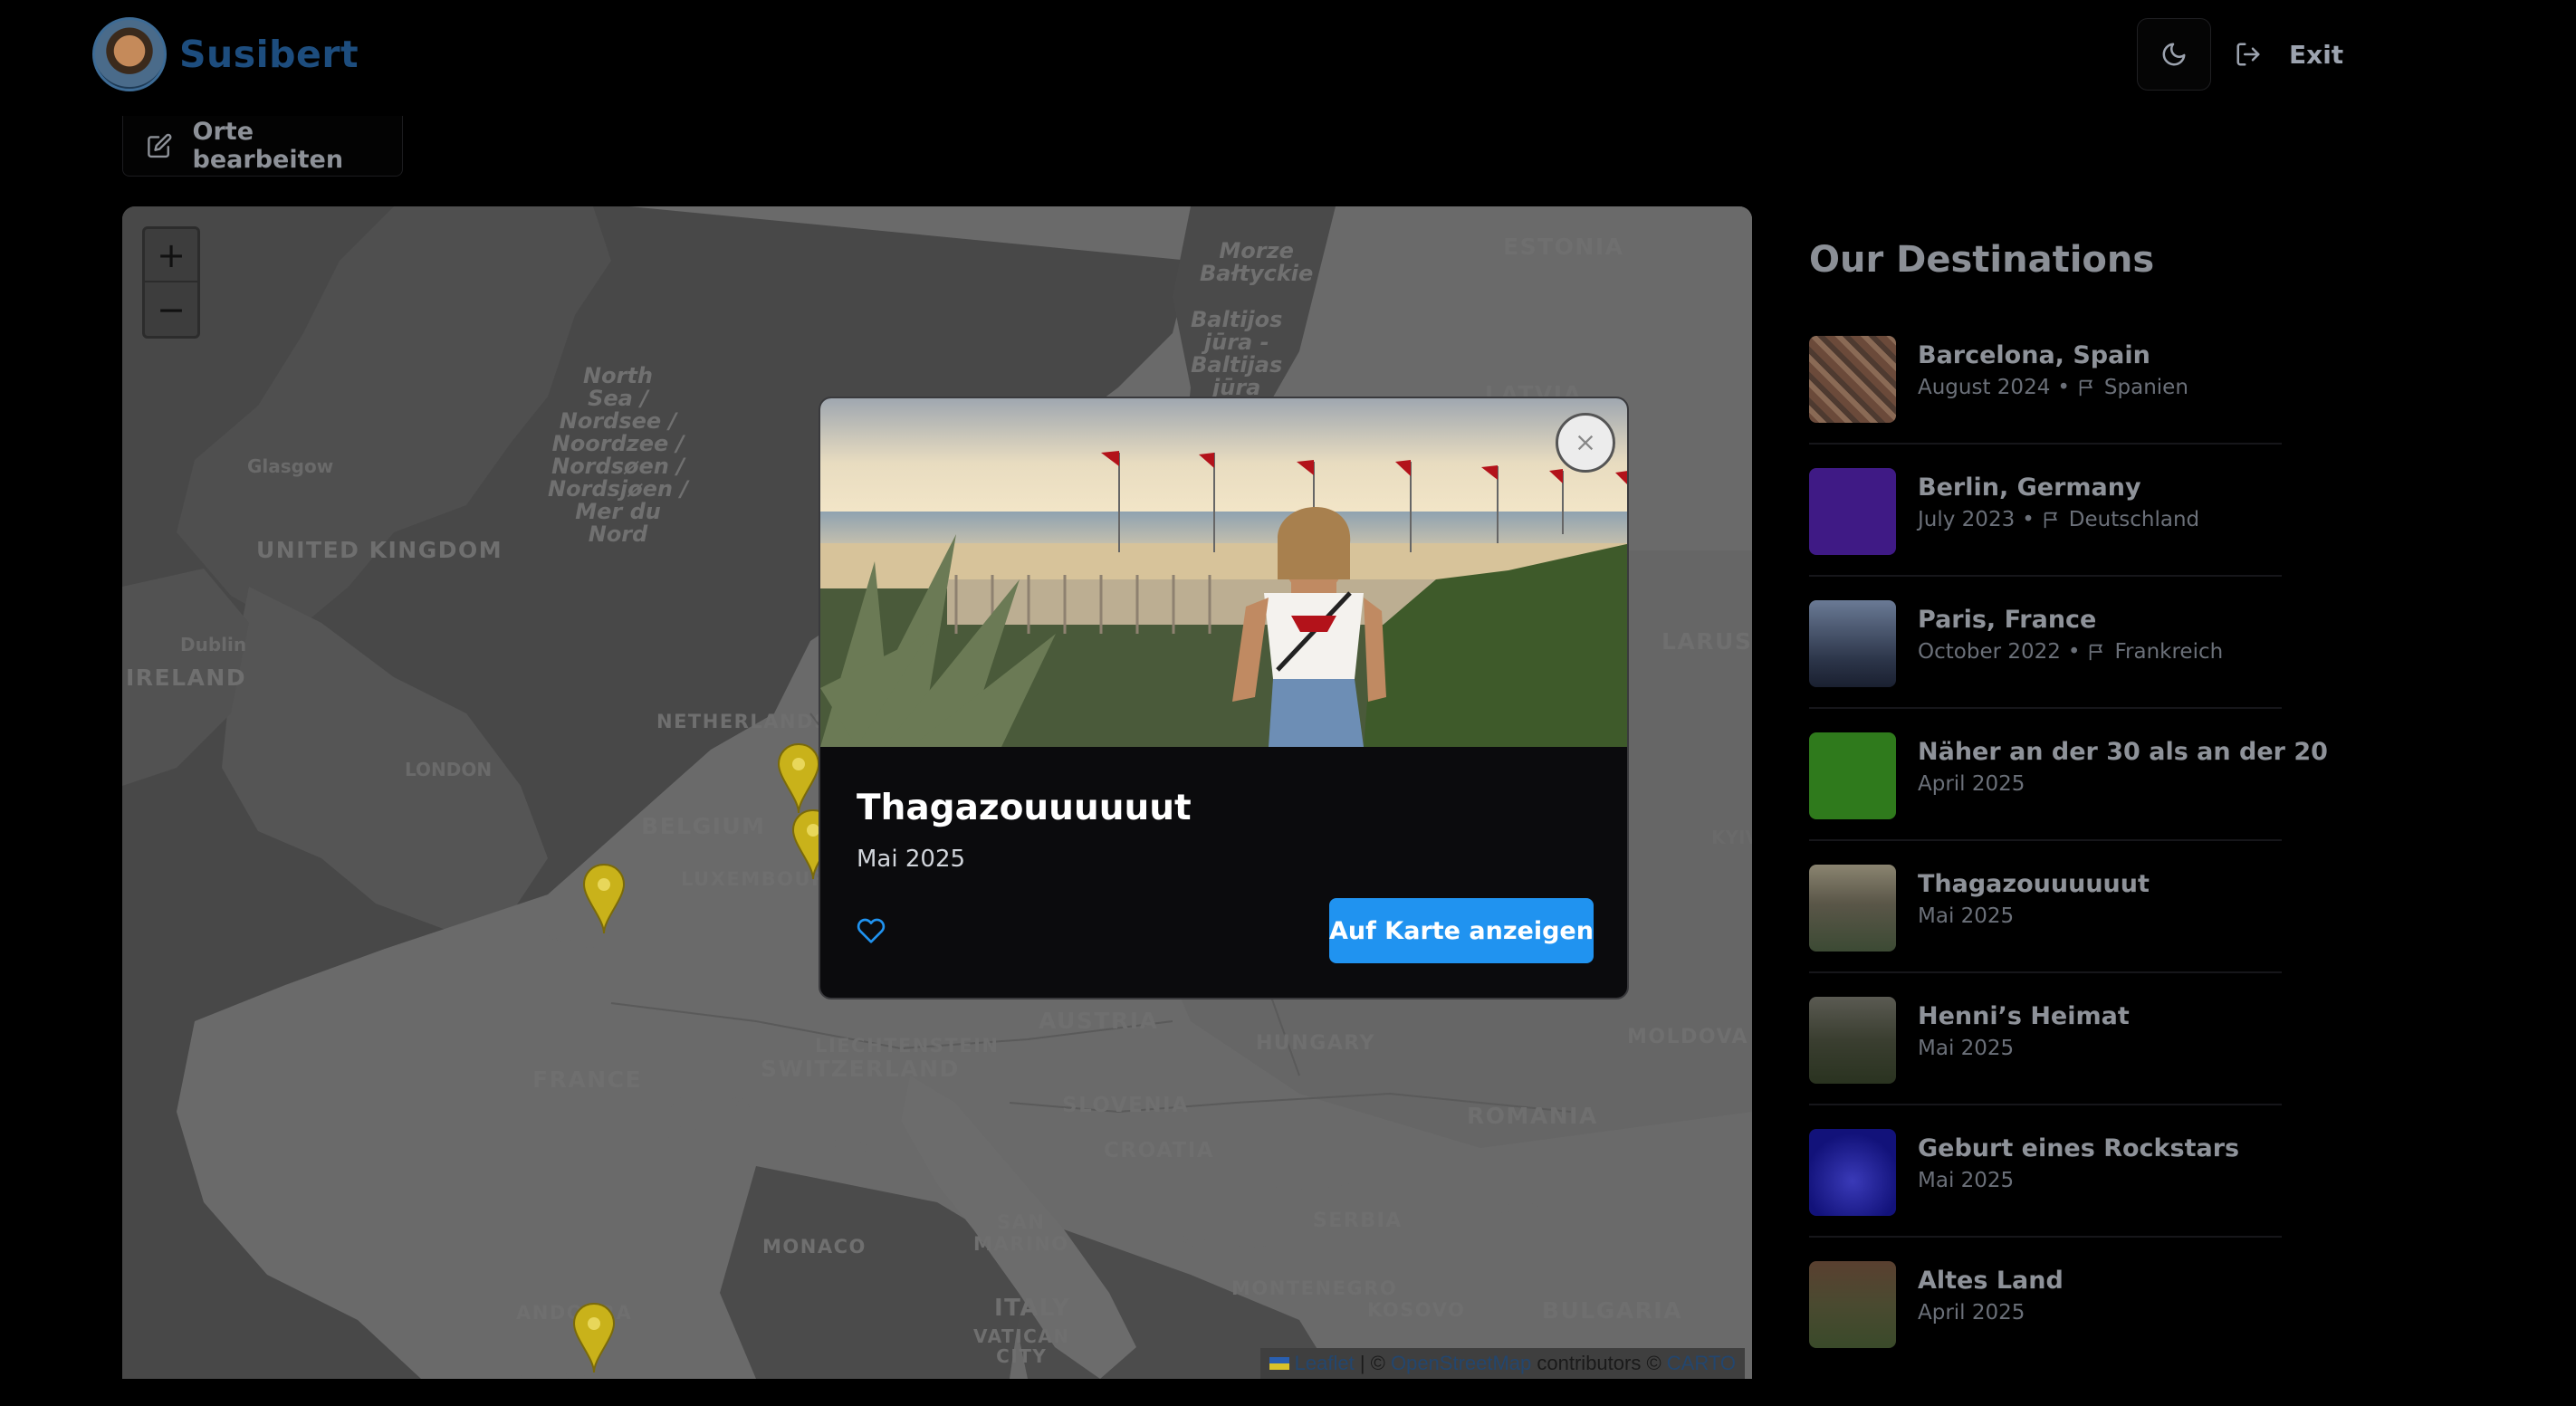 The height and width of the screenshot is (1406, 2576). I want to click on map-label-larus: LARUS, so click(1706, 641).